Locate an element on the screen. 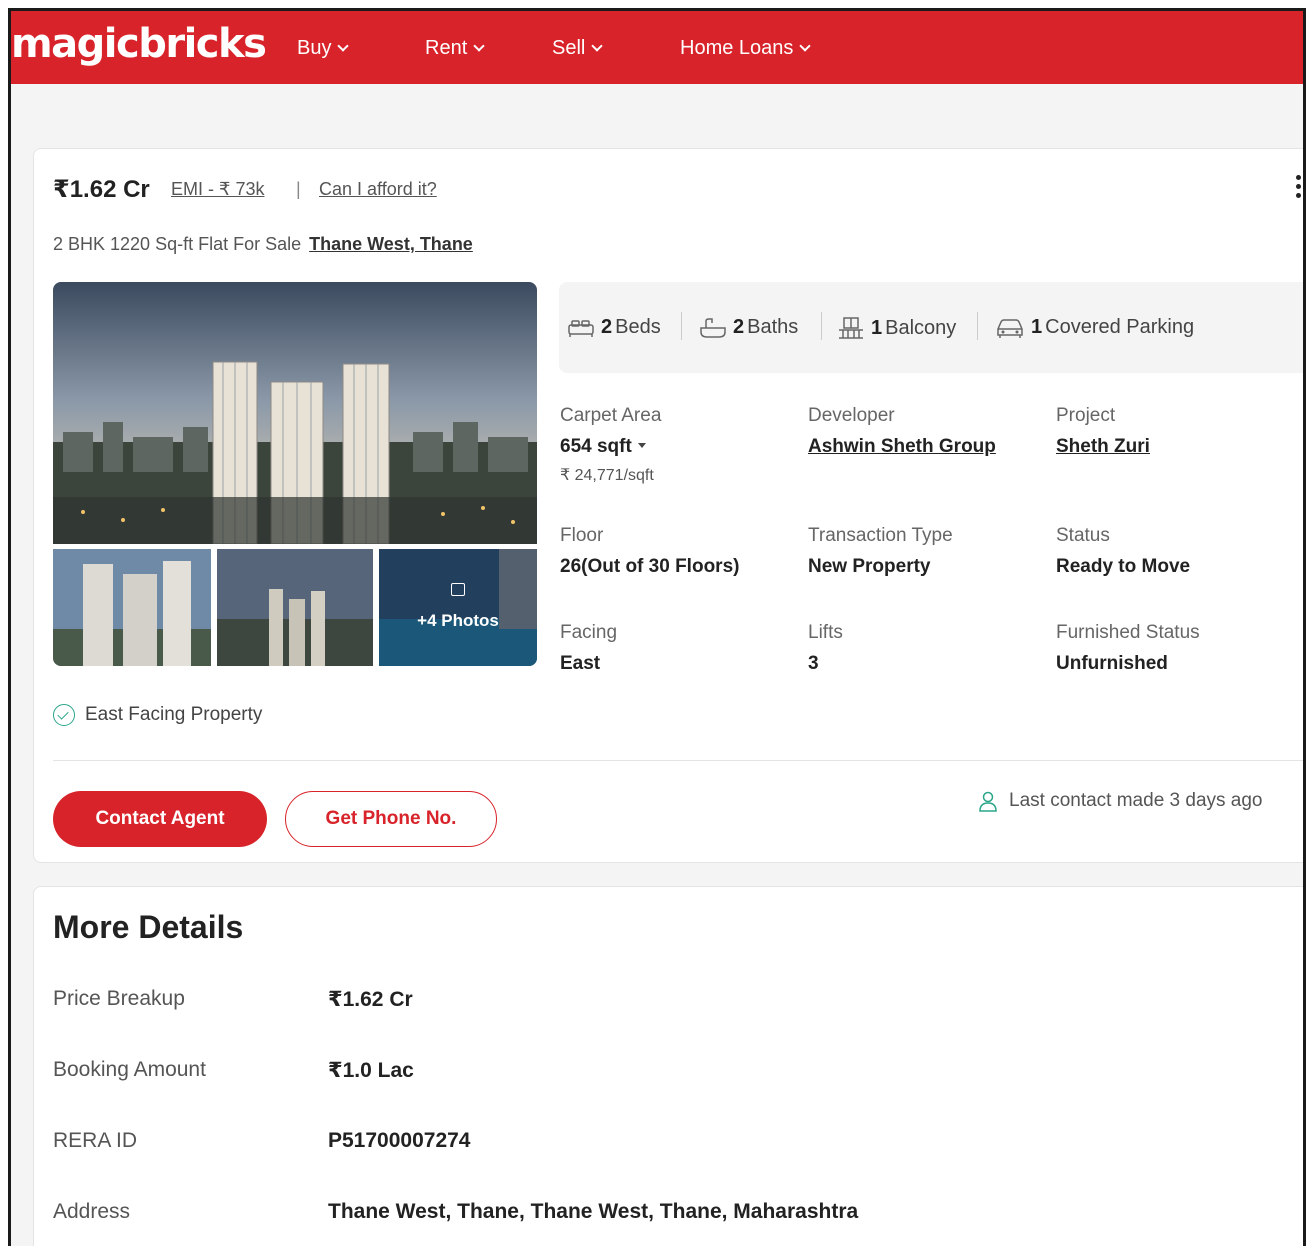 The width and height of the screenshot is (1311, 1246). project-link: Sheth Zuri is located at coordinates (1103, 447).